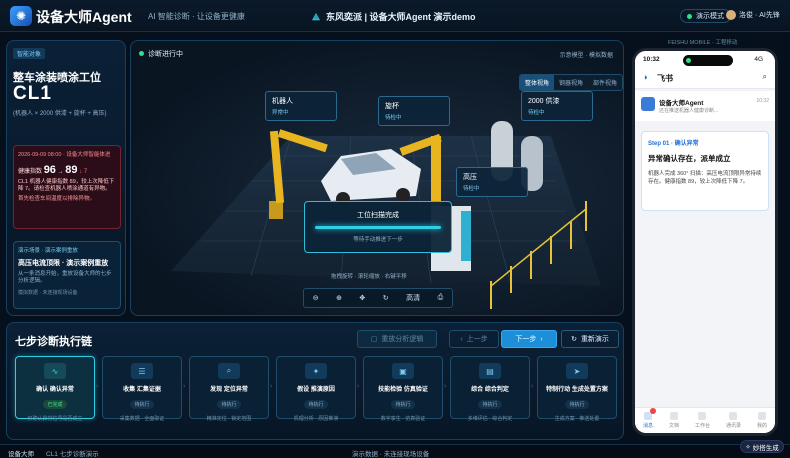  I want to click on health-index: 健康指数 96 → 89 ↓ 7, so click(53, 170).